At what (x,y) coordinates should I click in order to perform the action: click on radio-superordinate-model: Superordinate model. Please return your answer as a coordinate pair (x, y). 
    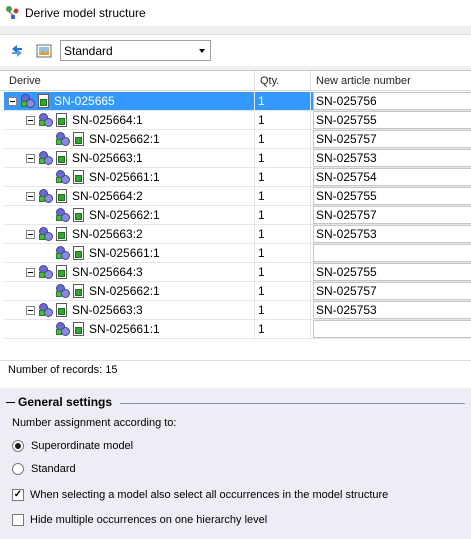
    Looking at the image, I should click on (72, 446).